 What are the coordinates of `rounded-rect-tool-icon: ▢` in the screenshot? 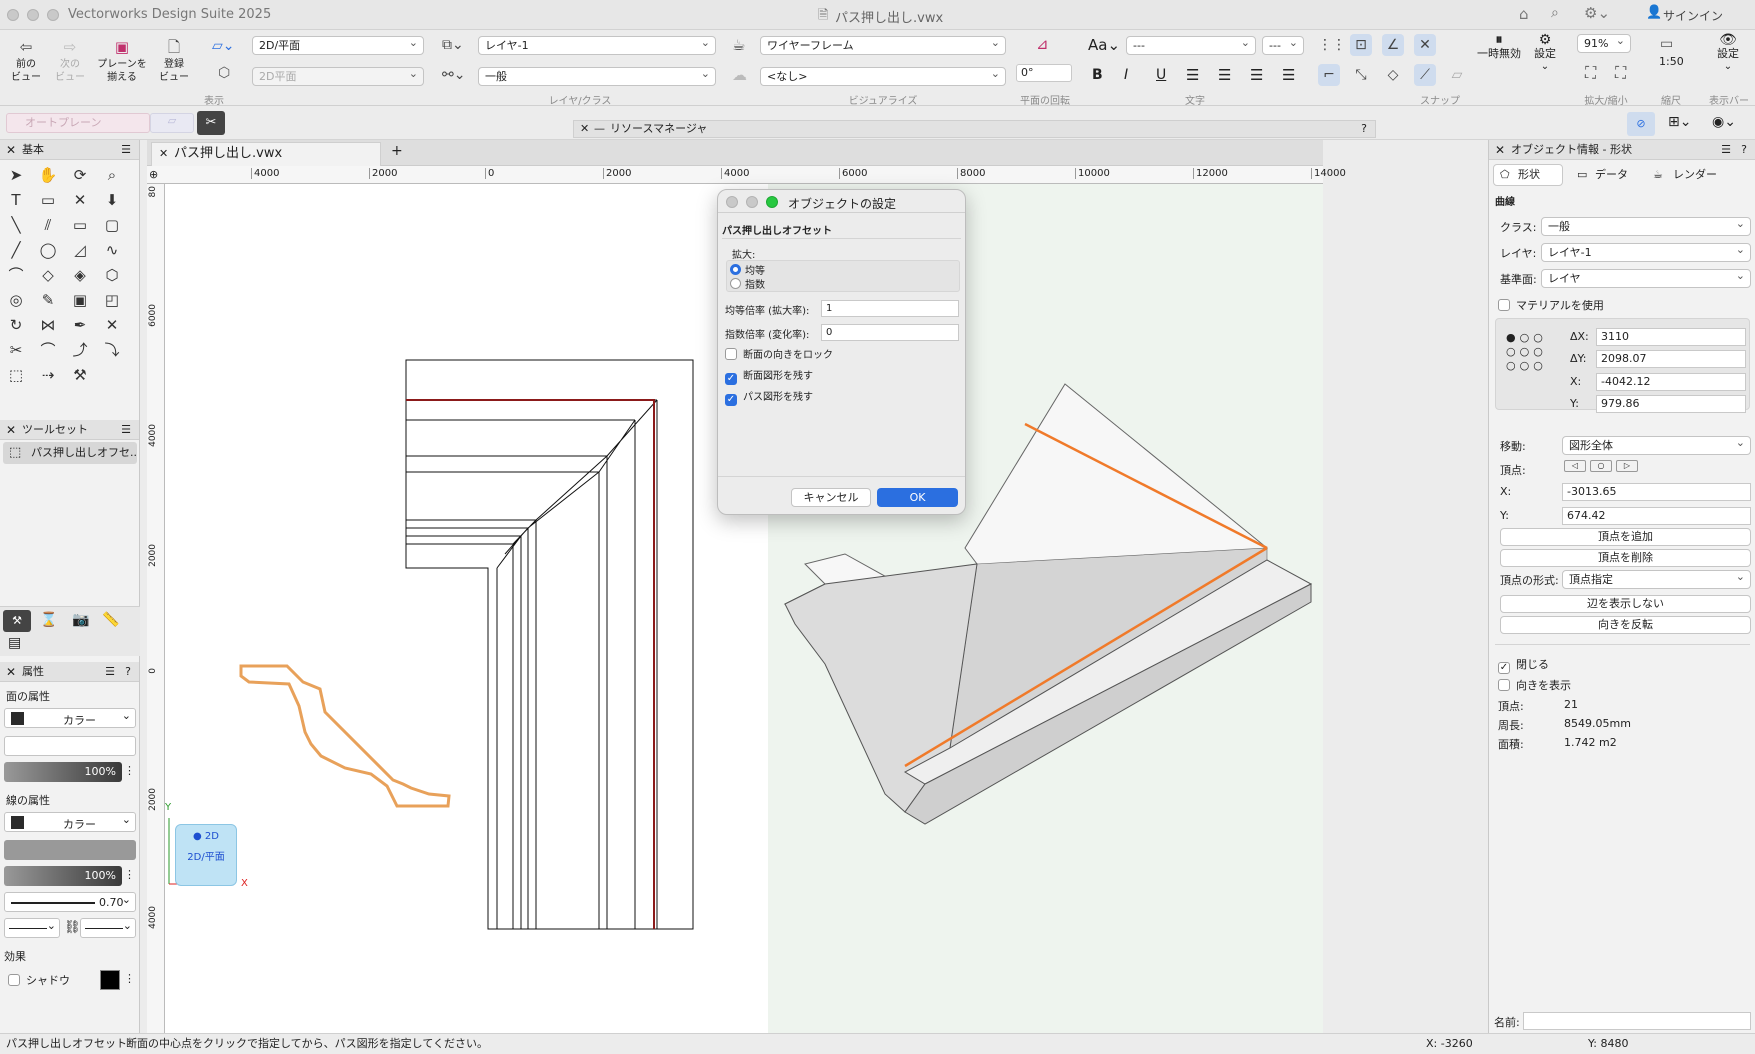 It's located at (112, 225).